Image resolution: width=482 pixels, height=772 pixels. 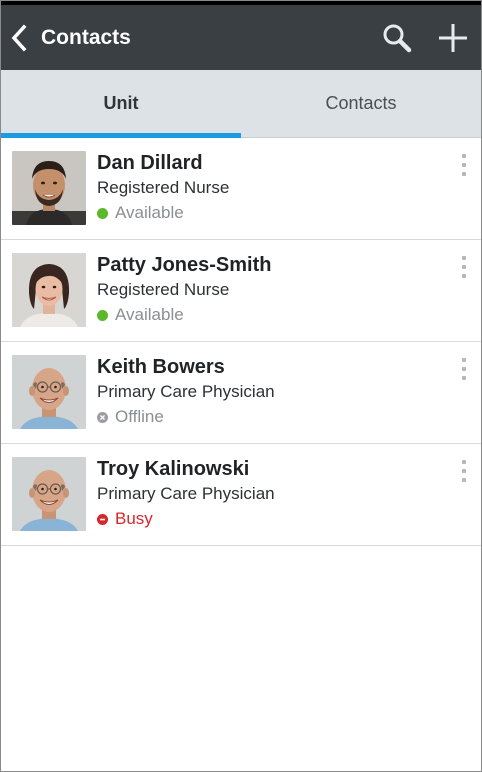 What do you see at coordinates (19, 37) in the screenshot?
I see `chevron-left-icon` at bounding box center [19, 37].